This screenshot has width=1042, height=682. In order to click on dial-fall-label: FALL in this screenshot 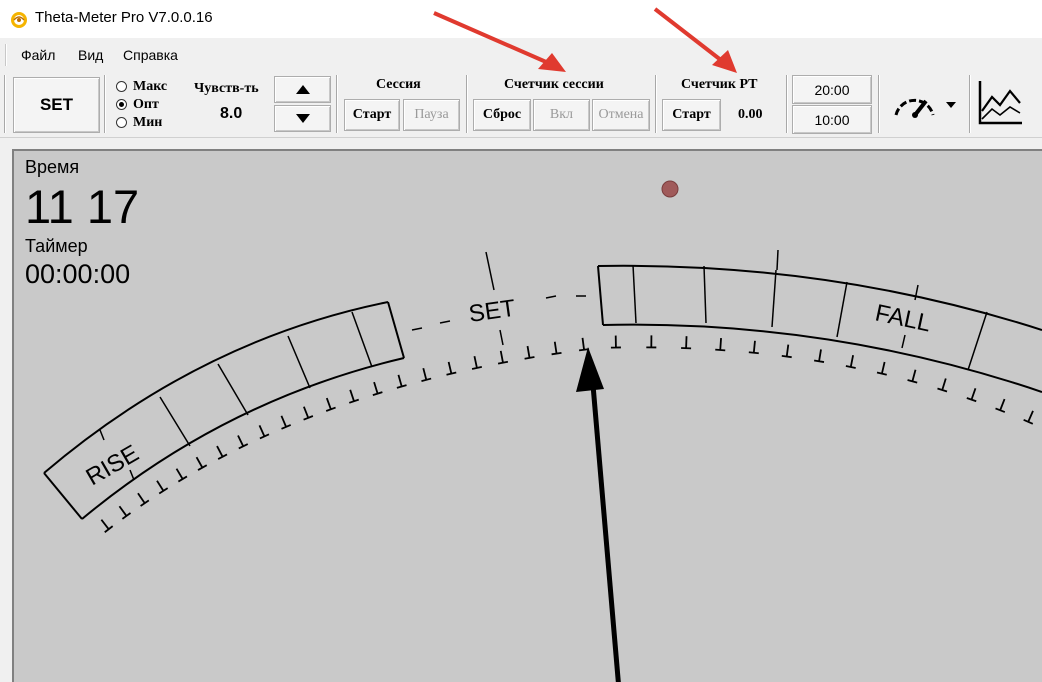, I will do `click(903, 318)`.